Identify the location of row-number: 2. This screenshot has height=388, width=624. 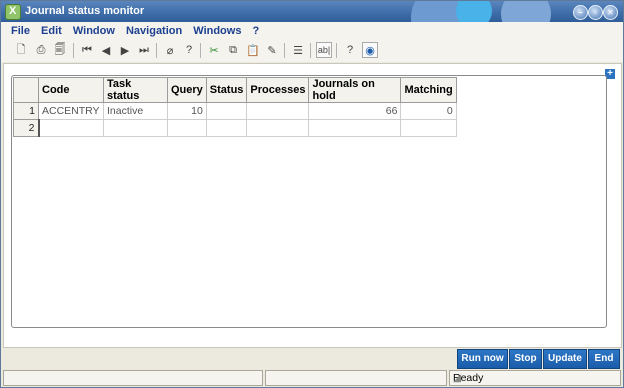
(26, 128).